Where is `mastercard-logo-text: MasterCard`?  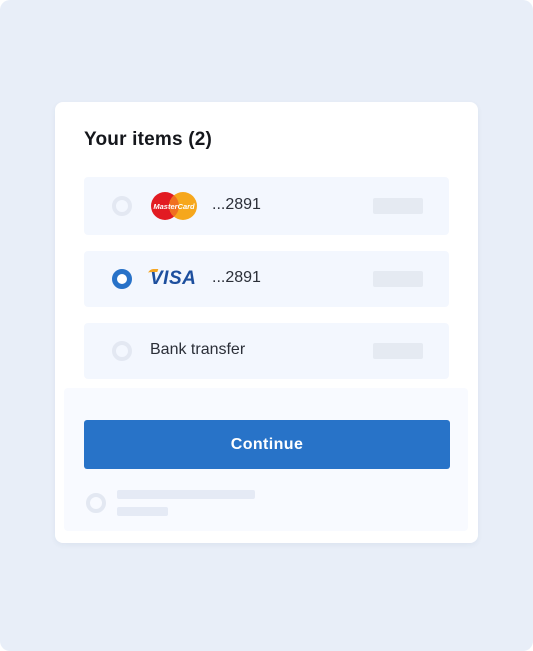
mastercard-logo-text: MasterCard is located at coordinates (174, 206).